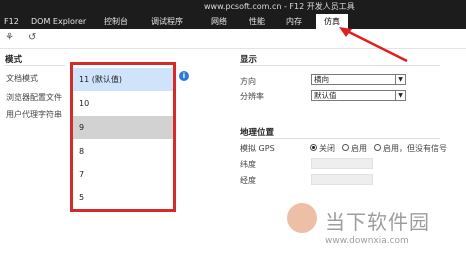  I want to click on tab-memory: 内存, so click(294, 21).